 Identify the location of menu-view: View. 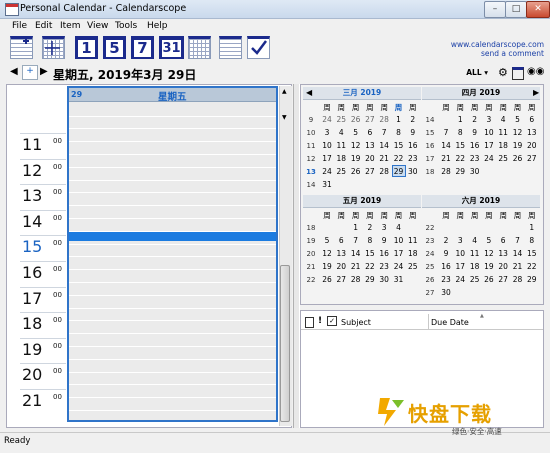
(97, 26).